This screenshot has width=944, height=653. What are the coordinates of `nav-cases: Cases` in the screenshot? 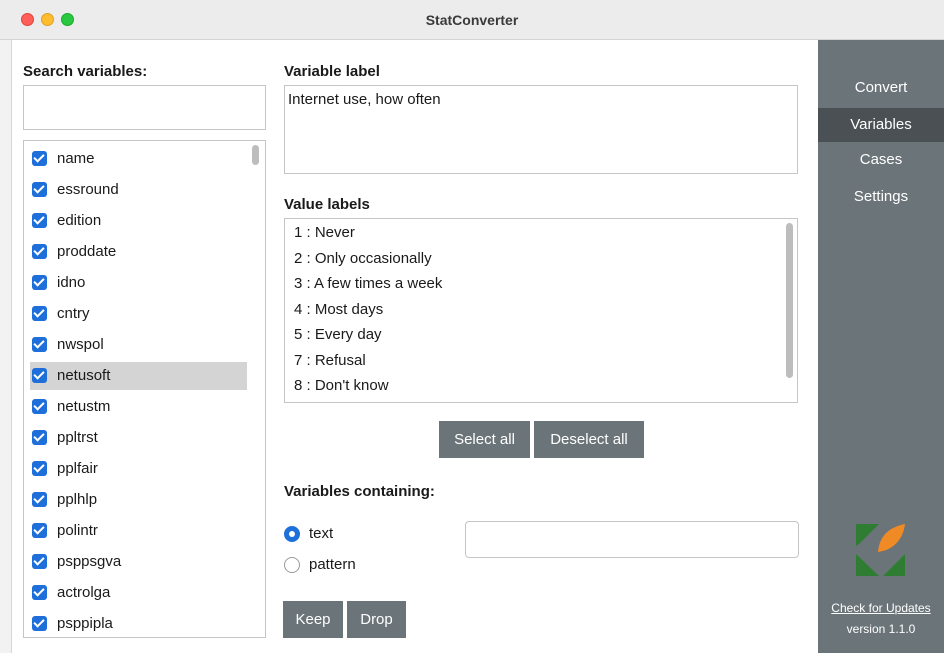 It's located at (881, 160).